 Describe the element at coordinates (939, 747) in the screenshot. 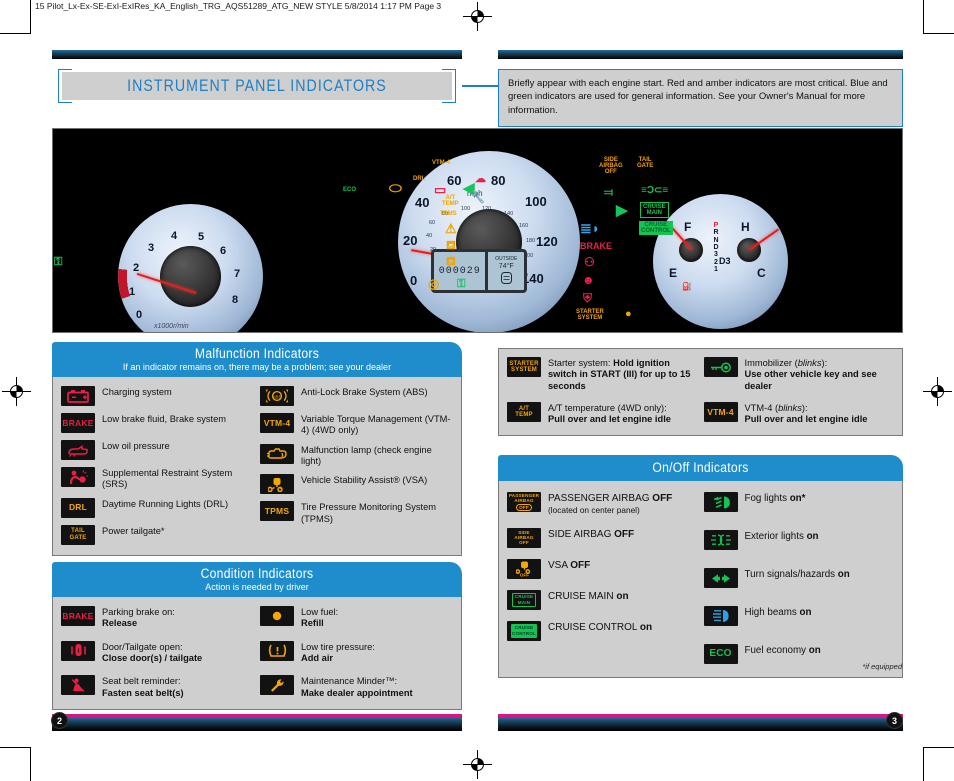

I see `crop-mark-right-bottom` at that location.